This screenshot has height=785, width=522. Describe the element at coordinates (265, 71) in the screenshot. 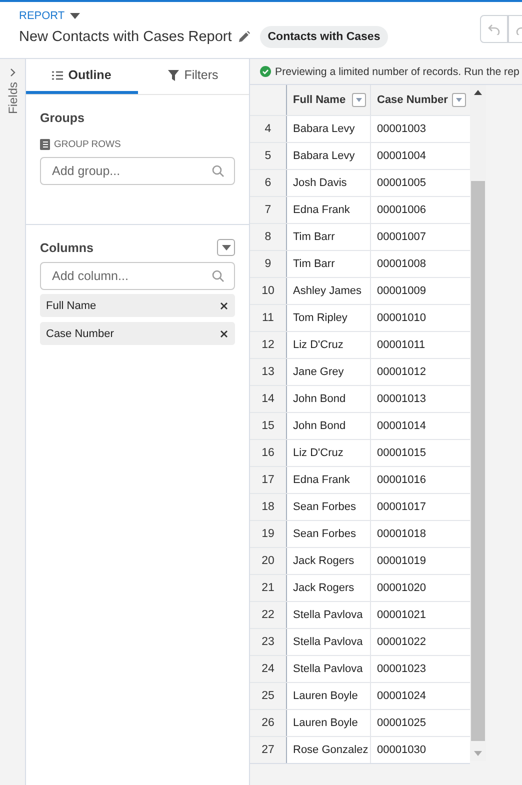

I see `check-circle-icon` at that location.